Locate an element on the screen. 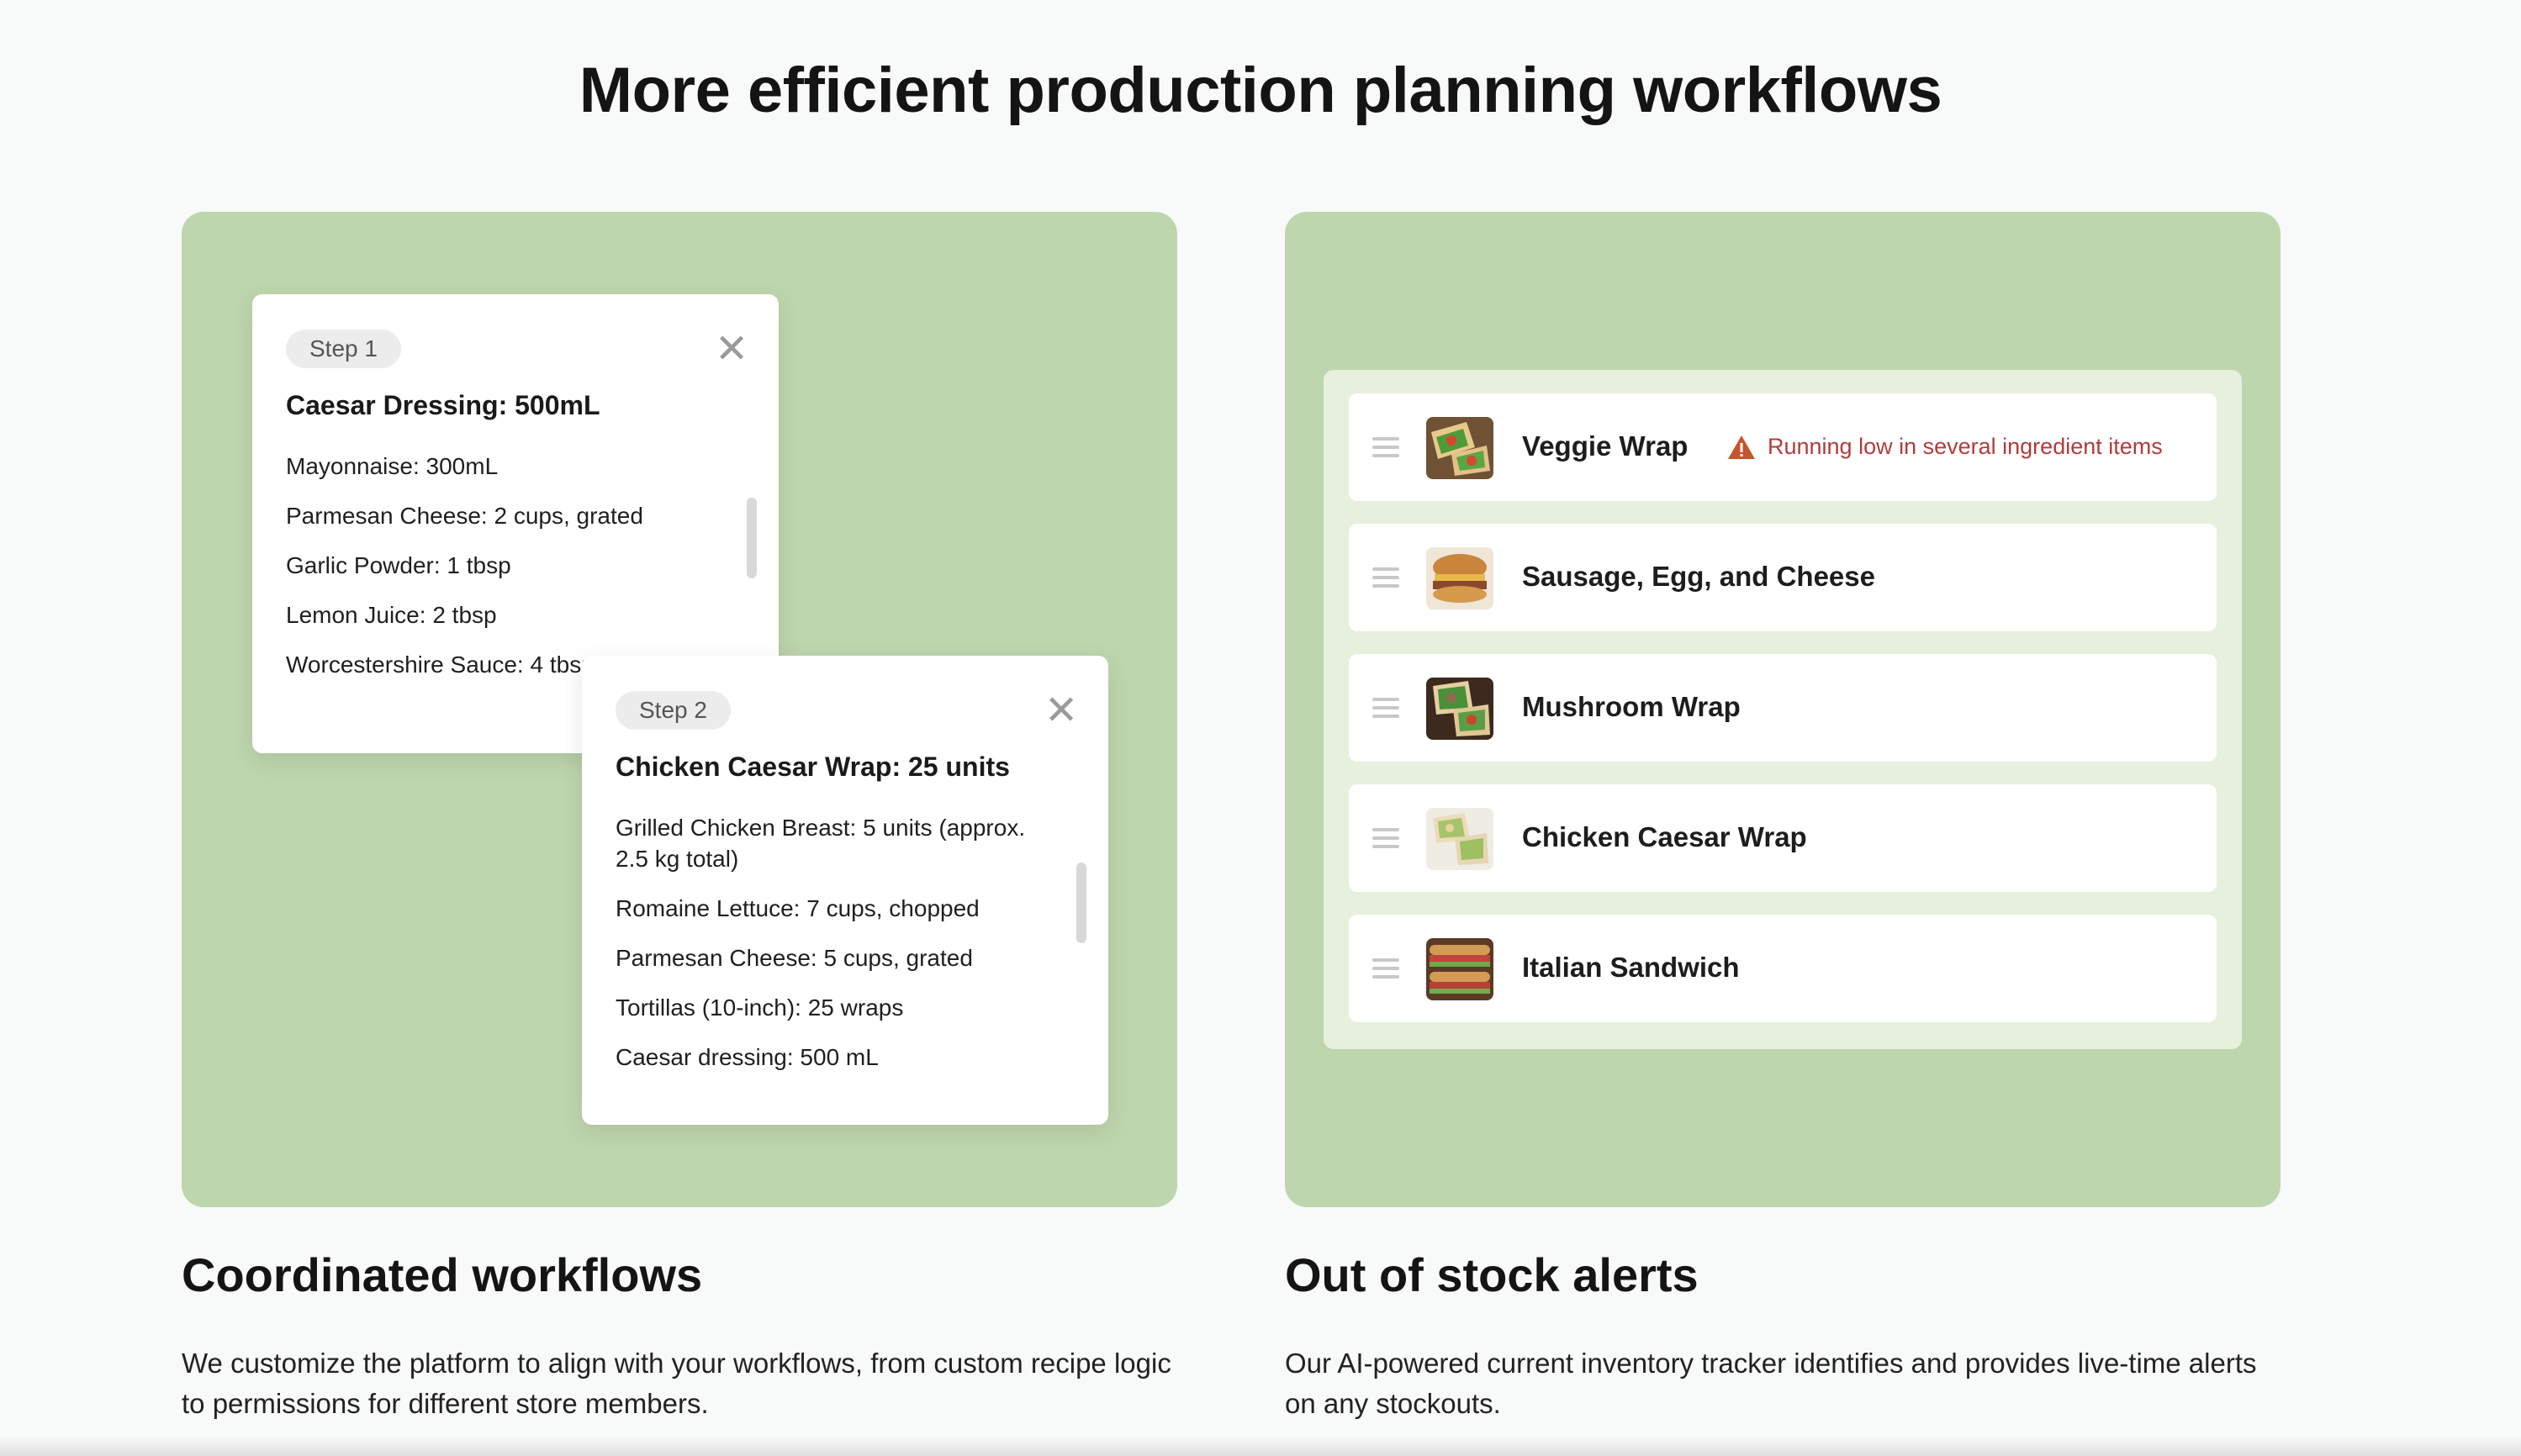  chicken-caesar-wrap-thumbnail is located at coordinates (1459, 839).